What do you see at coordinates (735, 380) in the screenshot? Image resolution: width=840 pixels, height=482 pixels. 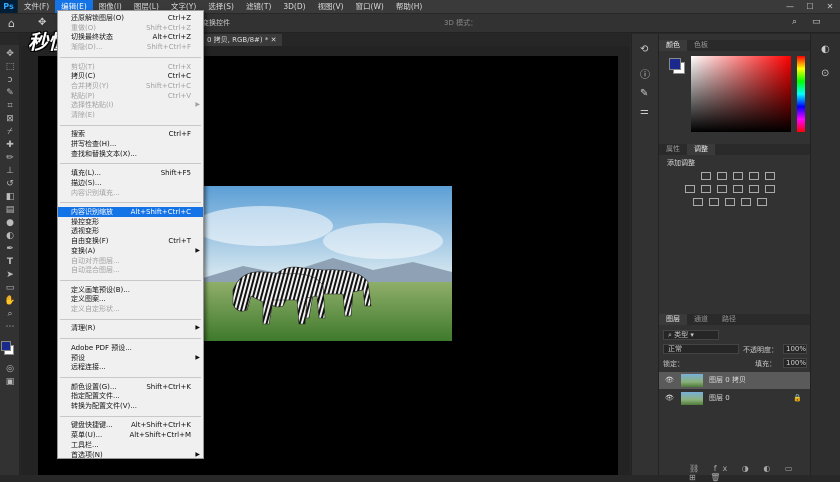 I see `layer-row: 👁 图层 0 拷贝` at bounding box center [735, 380].